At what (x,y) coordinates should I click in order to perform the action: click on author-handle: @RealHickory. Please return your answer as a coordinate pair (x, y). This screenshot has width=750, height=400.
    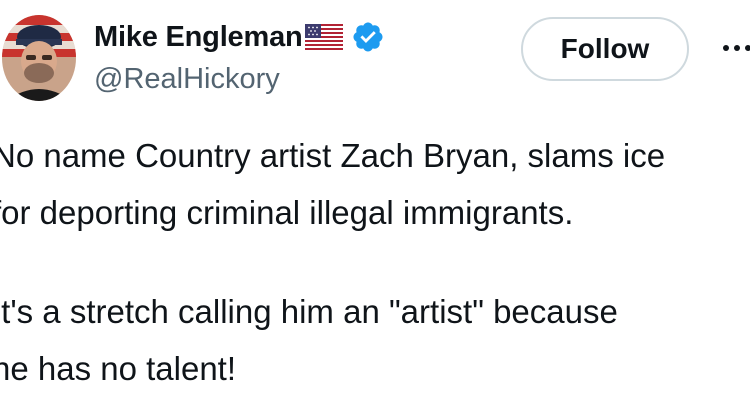
    Looking at the image, I should click on (187, 79).